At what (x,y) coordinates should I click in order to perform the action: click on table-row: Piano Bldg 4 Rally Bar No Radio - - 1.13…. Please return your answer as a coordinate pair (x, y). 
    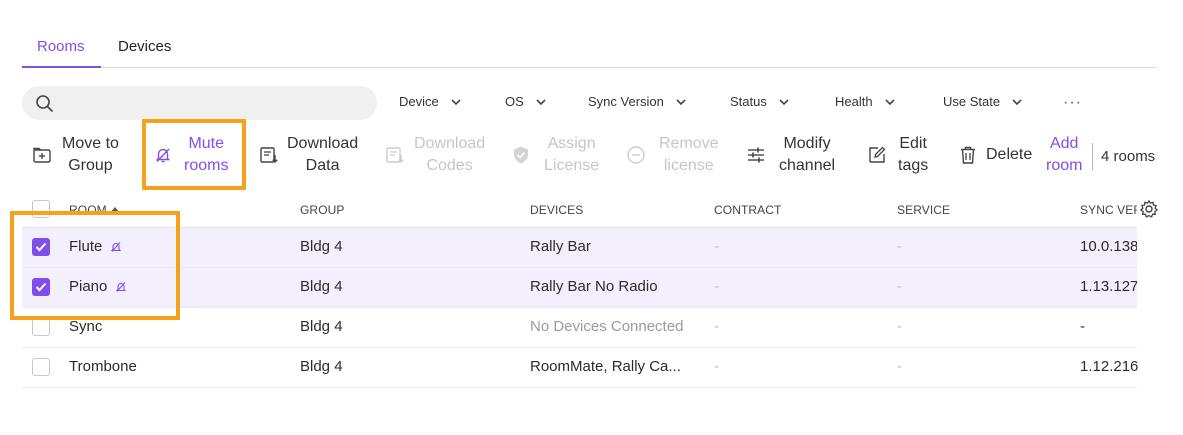
    Looking at the image, I should click on (579, 288).